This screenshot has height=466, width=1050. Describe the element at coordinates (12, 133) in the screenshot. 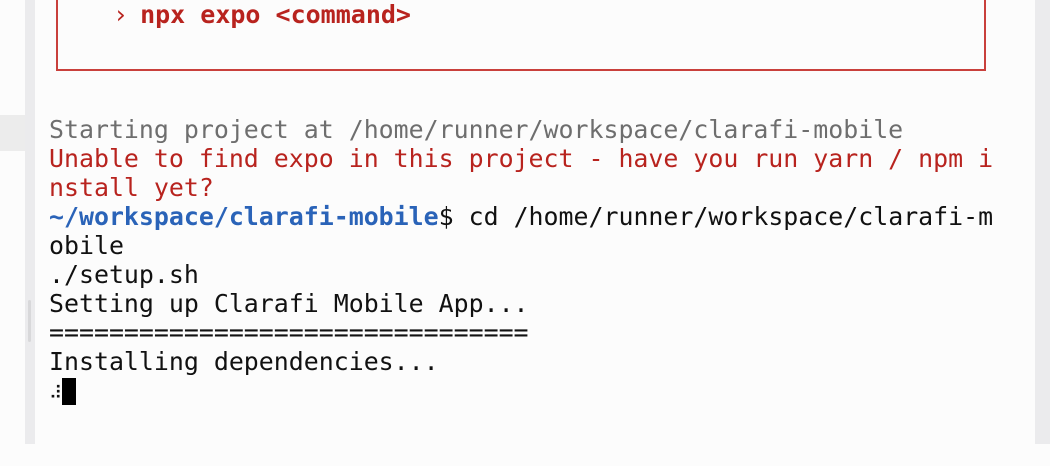

I see `left-panel-selected-item` at that location.